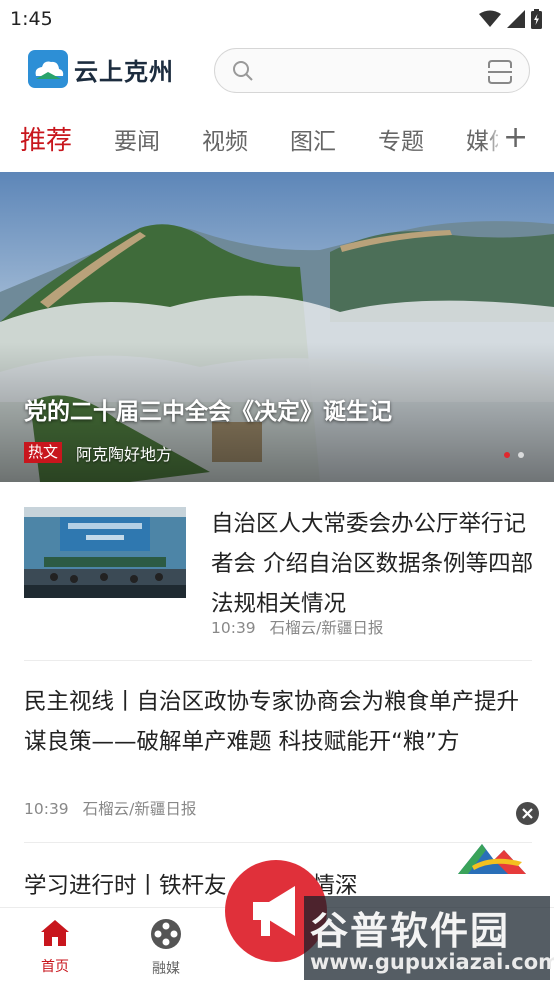  What do you see at coordinates (137, 139) in the screenshot?
I see `tab-headlines: 要闻` at bounding box center [137, 139].